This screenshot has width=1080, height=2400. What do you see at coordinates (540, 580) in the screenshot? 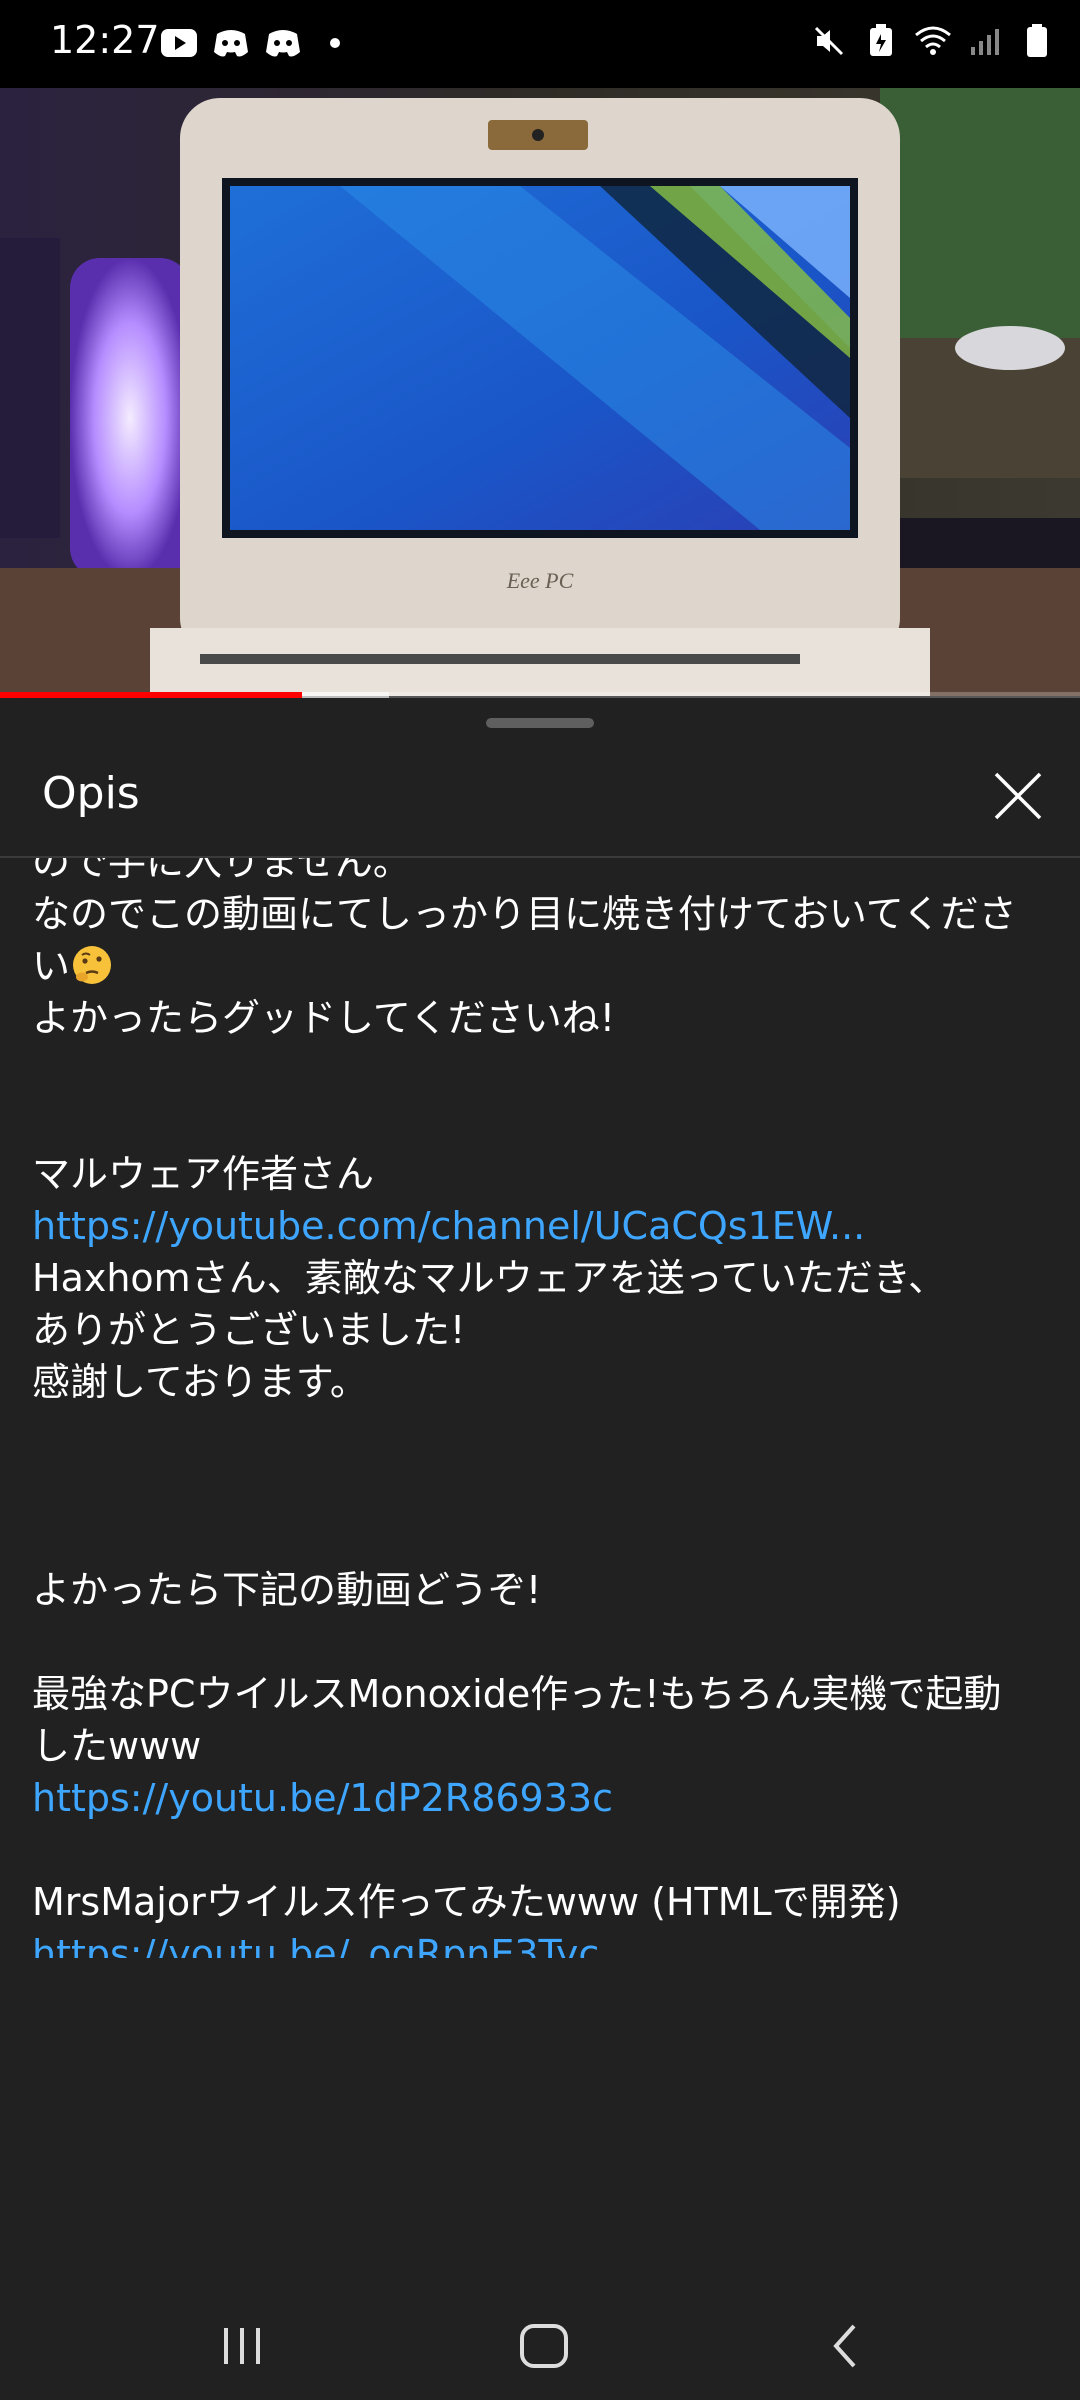
I see `svg-text: Eee PC` at bounding box center [540, 580].